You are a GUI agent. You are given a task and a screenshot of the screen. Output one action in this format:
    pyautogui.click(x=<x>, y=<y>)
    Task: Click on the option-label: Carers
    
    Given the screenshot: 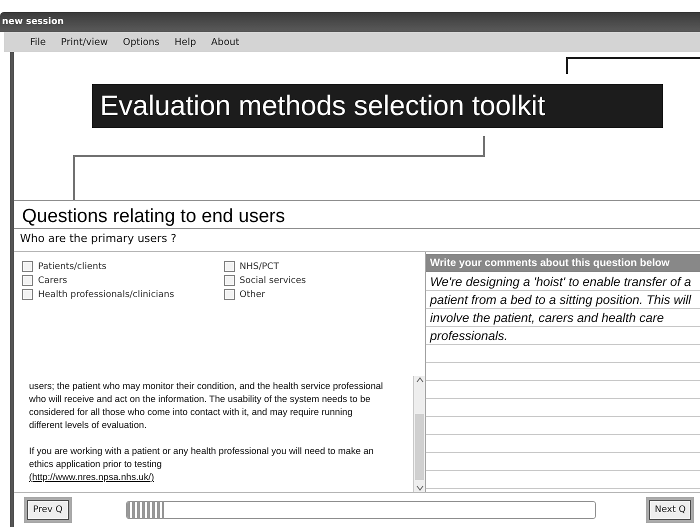 What is the action you would take?
    pyautogui.click(x=53, y=281)
    